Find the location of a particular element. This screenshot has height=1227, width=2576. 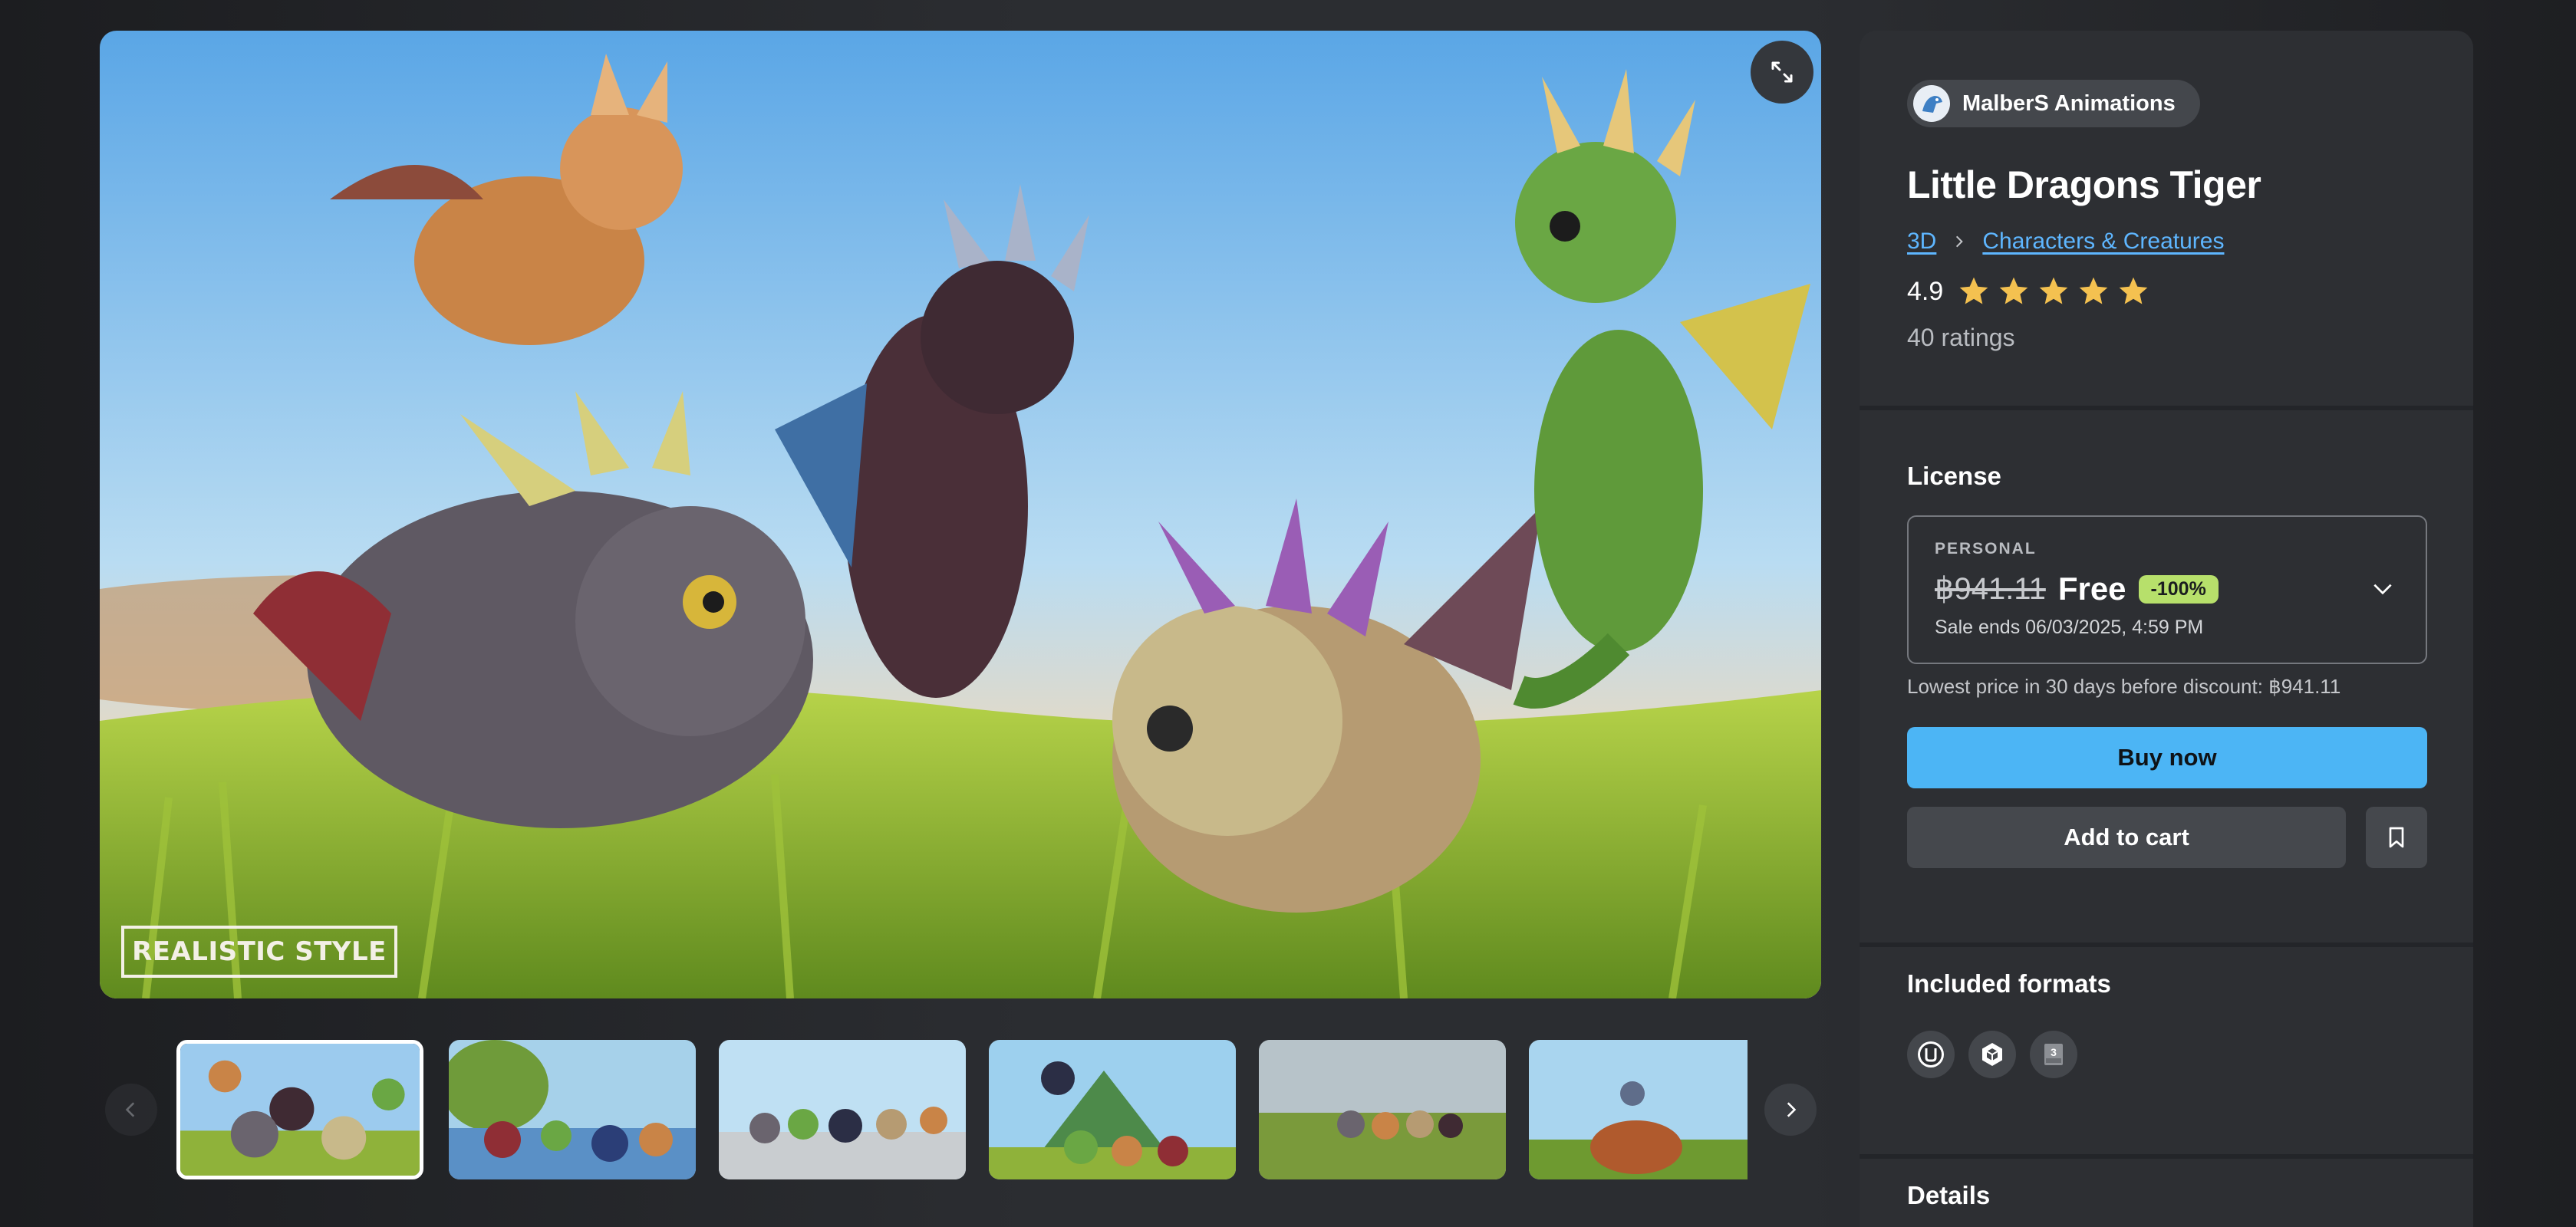

discount-badge: -100% is located at coordinates (2178, 589).